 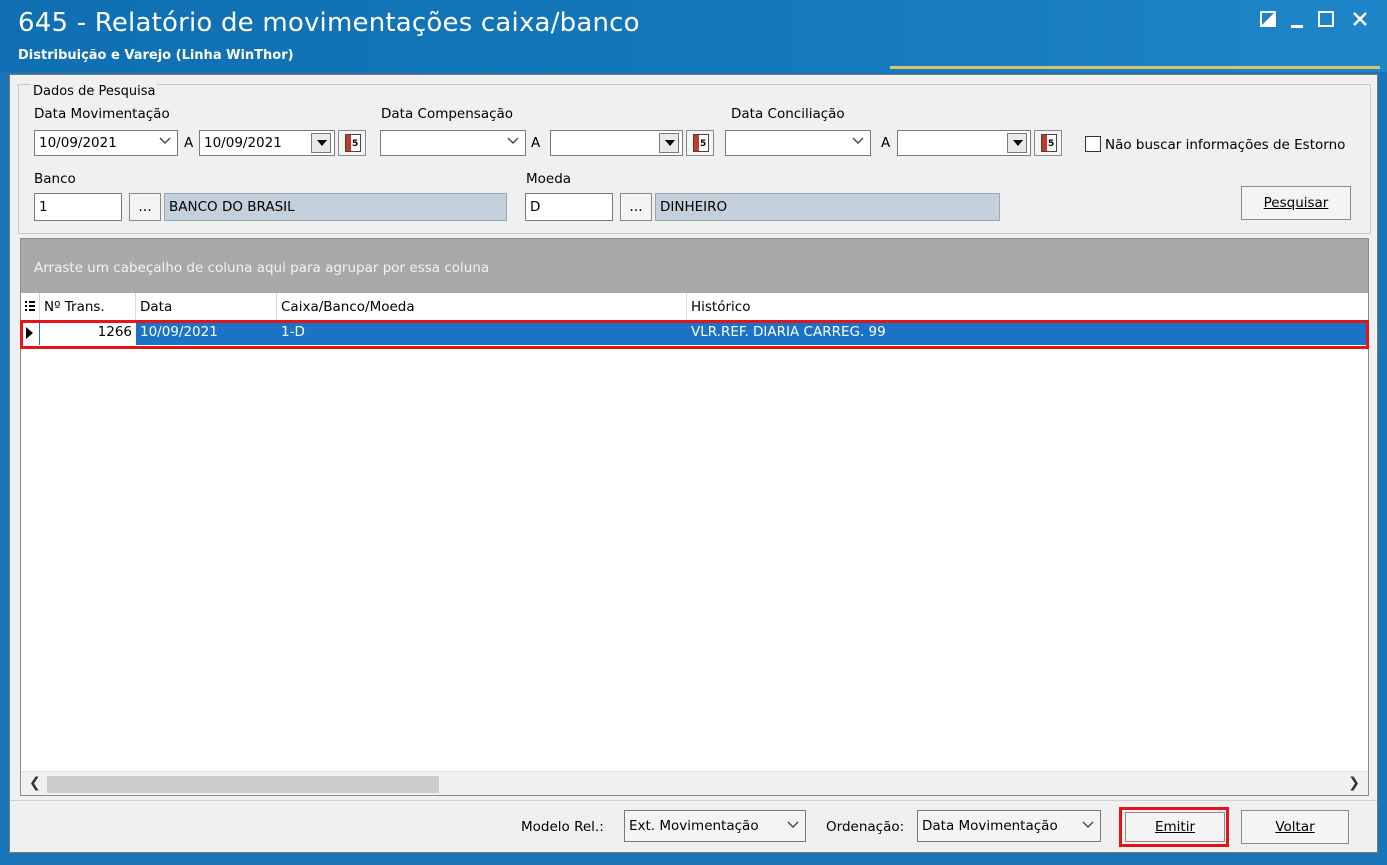 I want to click on voltar-label: Voltar, so click(x=1295, y=827).